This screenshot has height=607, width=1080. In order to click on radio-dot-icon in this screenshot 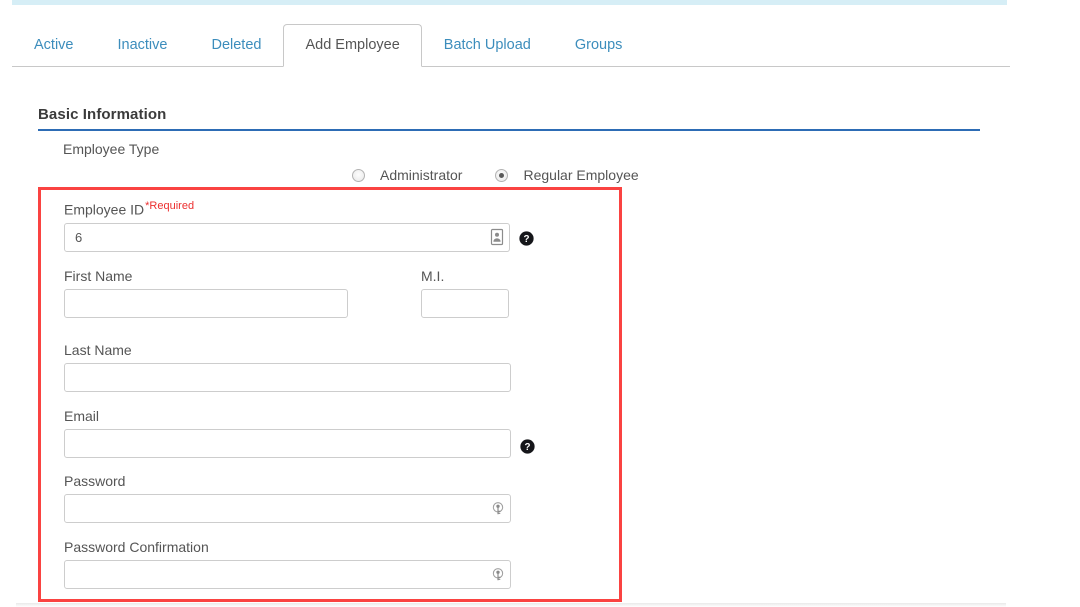, I will do `click(358, 175)`.